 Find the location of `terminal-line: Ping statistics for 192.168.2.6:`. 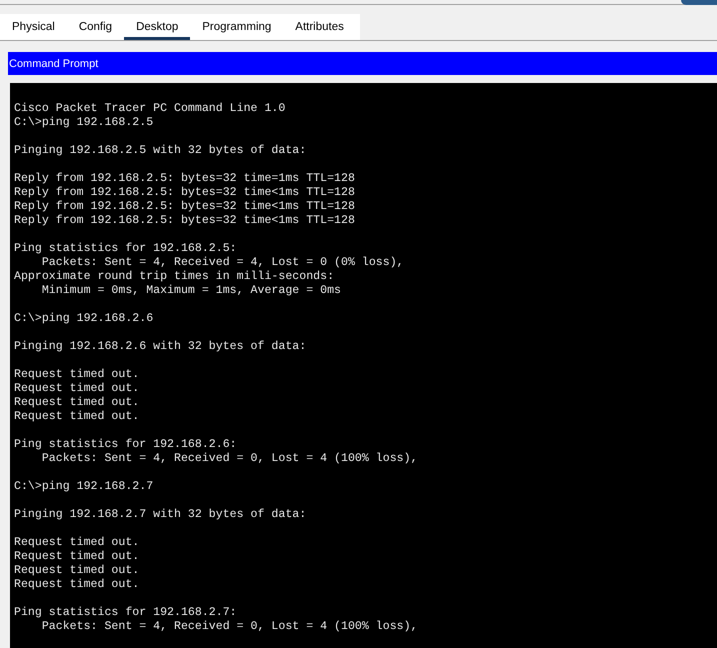

terminal-line: Ping statistics for 192.168.2.6: is located at coordinates (125, 445).